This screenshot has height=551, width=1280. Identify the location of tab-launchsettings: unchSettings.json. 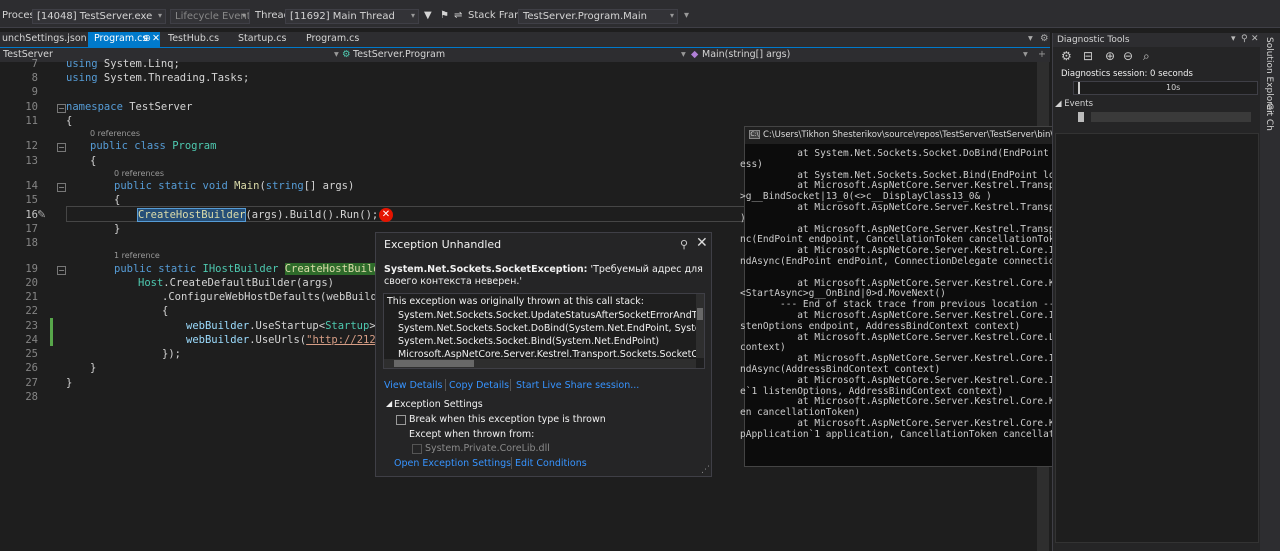
(46, 39).